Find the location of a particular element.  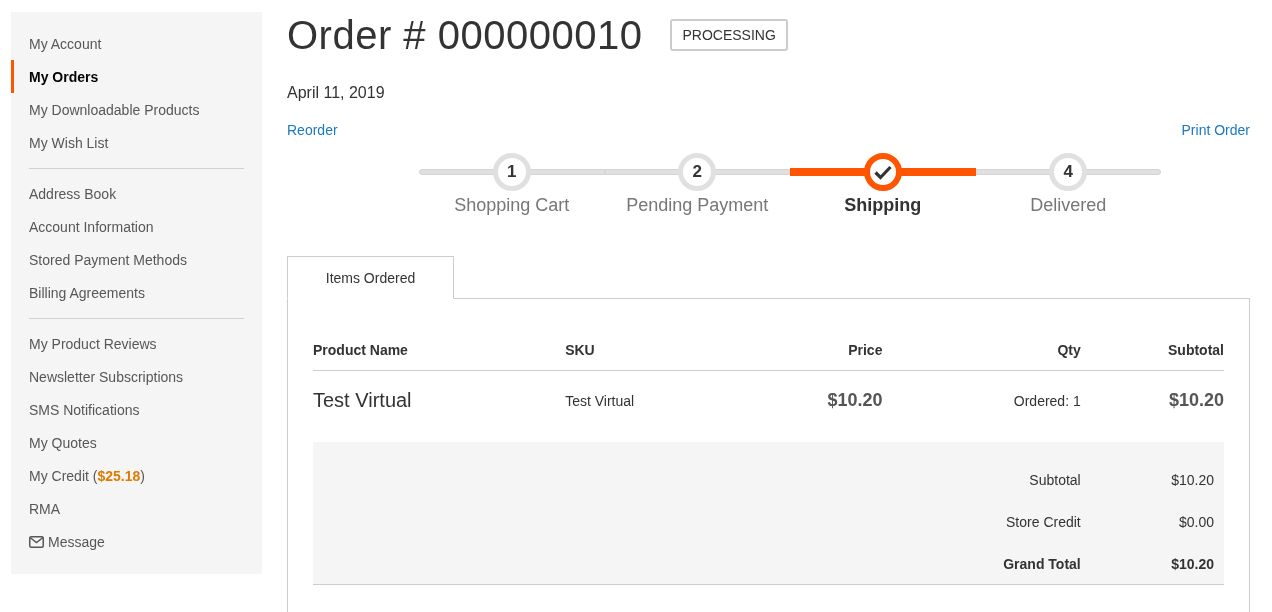

sidebar-item: My Quotes is located at coordinates (136, 442).